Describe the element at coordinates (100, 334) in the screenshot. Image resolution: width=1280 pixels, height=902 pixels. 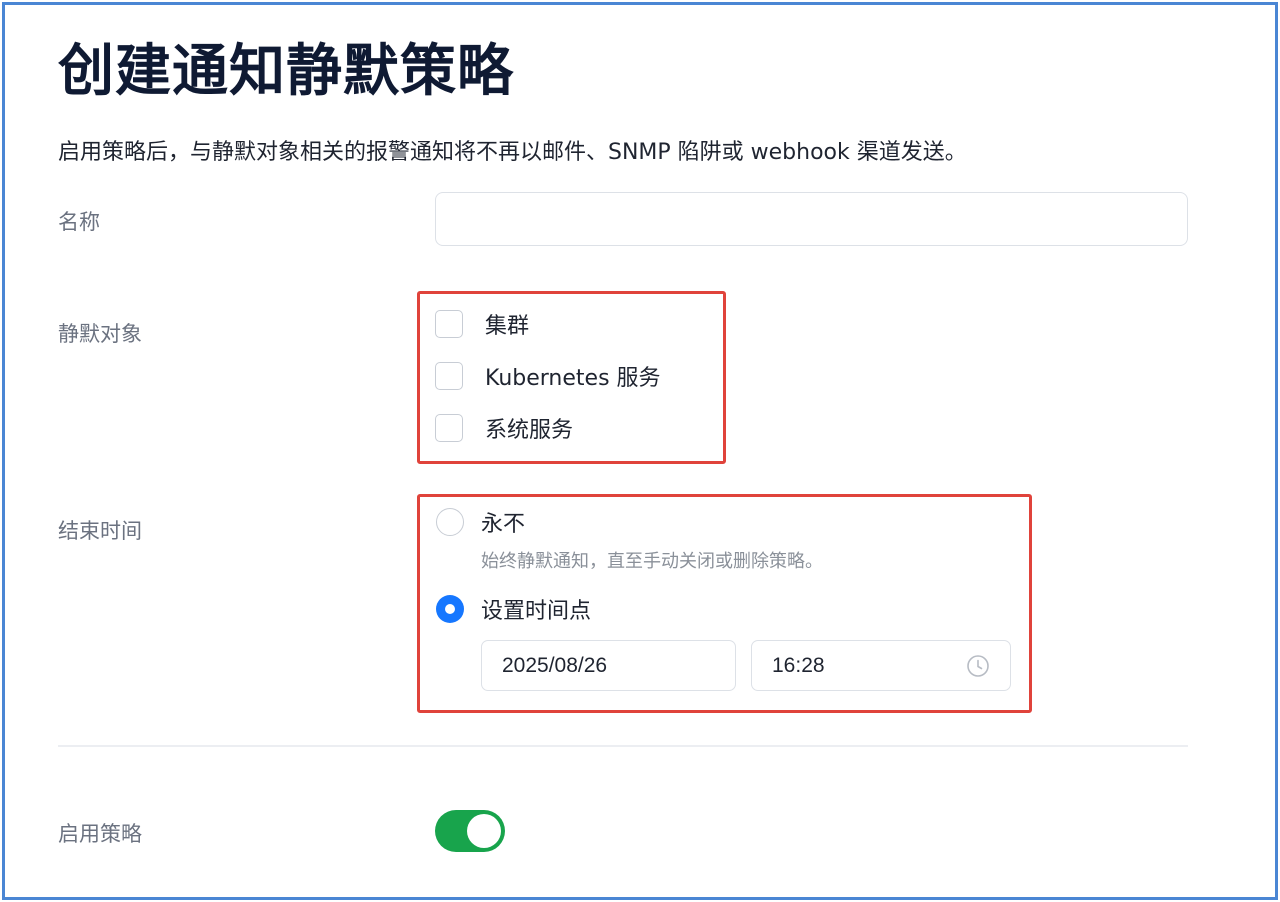
I see `silence-target-label: 静默对象` at that location.